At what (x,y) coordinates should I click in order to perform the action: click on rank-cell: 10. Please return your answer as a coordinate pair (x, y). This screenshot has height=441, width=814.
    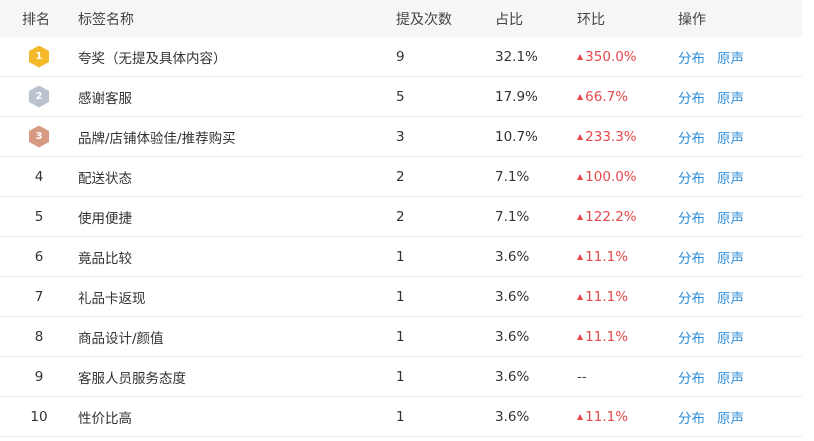
    Looking at the image, I should click on (39, 416).